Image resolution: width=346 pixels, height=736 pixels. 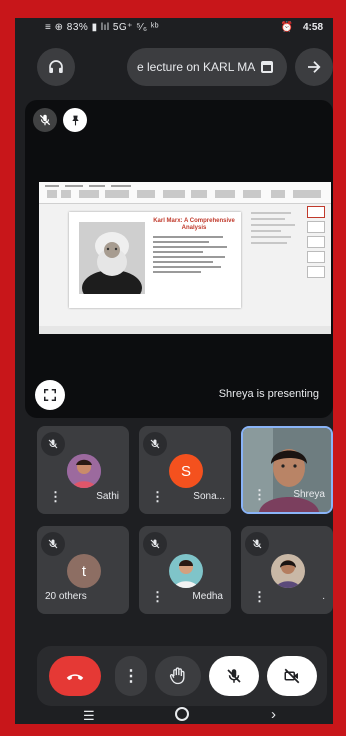 I want to click on microphone-toggle, so click(x=234, y=676).